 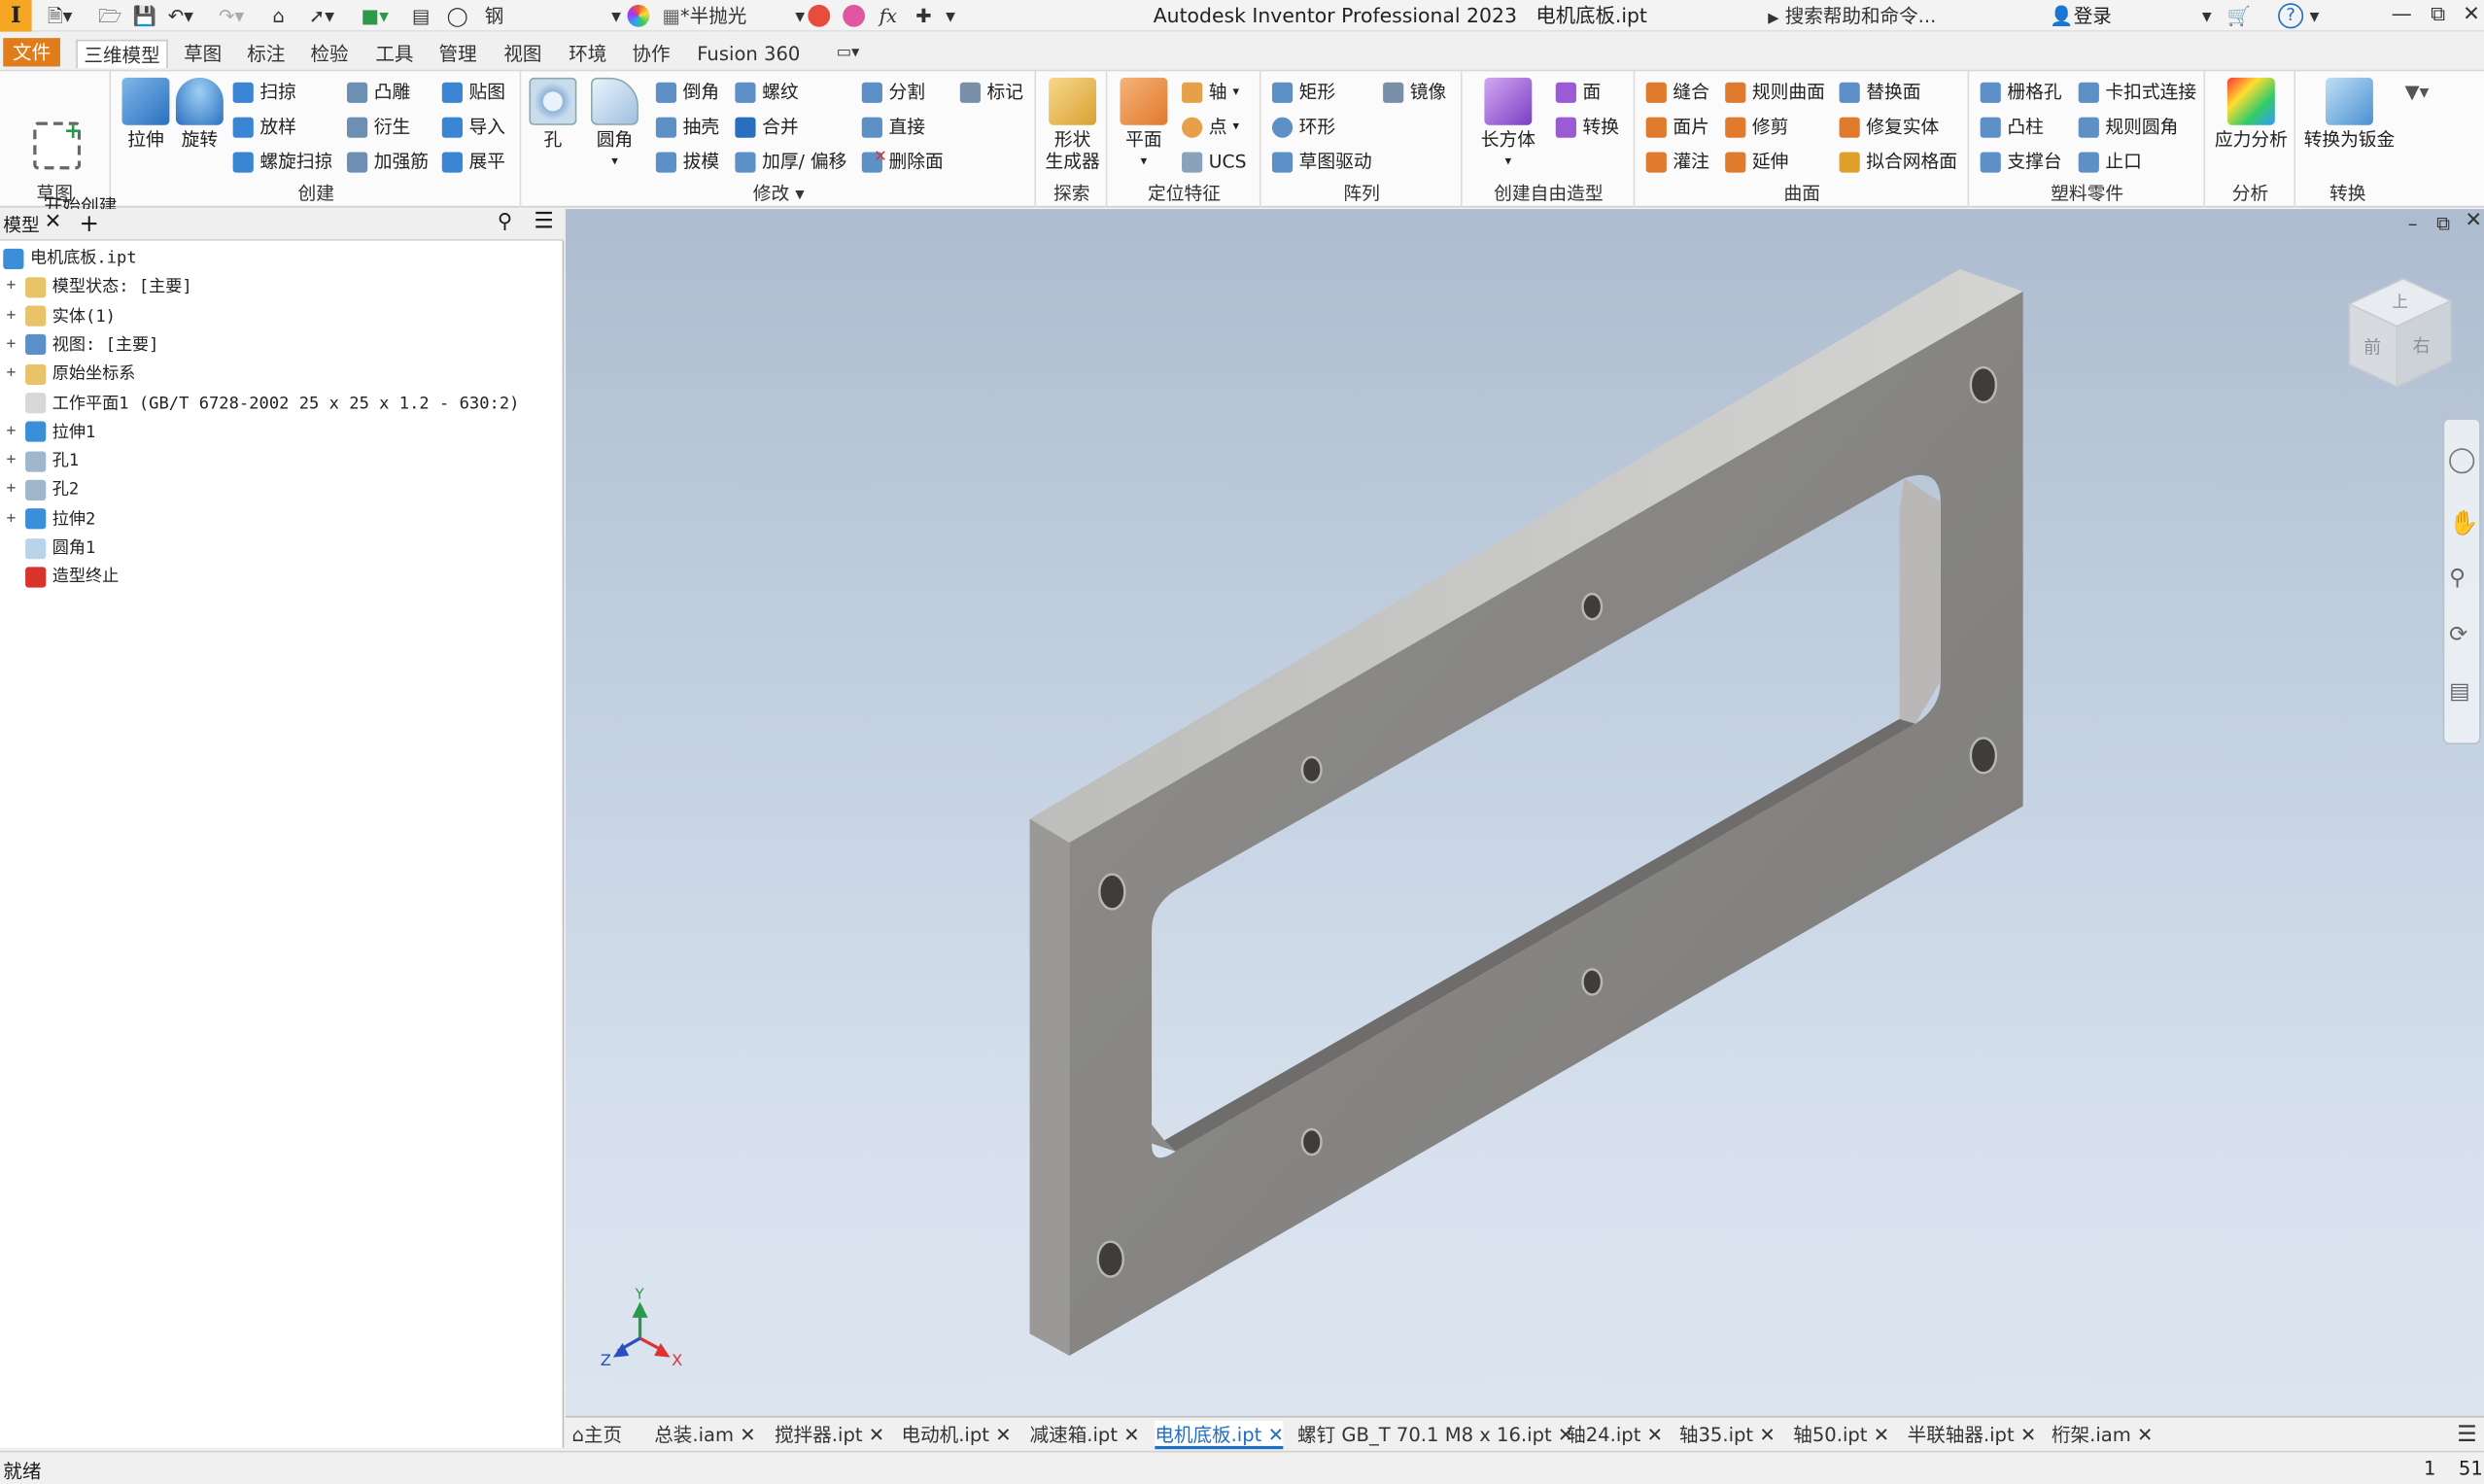 What do you see at coordinates (2349, 114) in the screenshot?
I see `convert-to-sheet-metal-button: 转换为钣金` at bounding box center [2349, 114].